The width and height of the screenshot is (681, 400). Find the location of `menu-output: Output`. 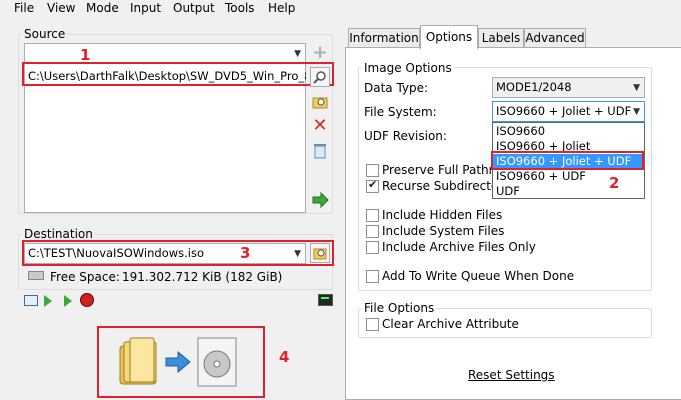

menu-output: Output is located at coordinates (194, 8).